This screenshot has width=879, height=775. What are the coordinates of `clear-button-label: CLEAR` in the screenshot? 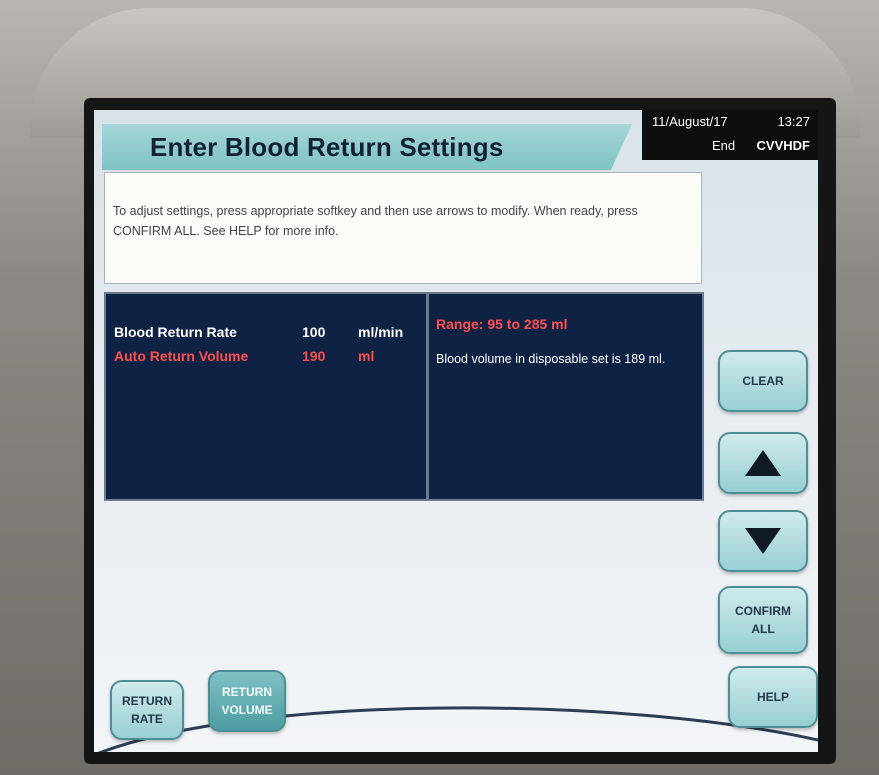 It's located at (763, 381).